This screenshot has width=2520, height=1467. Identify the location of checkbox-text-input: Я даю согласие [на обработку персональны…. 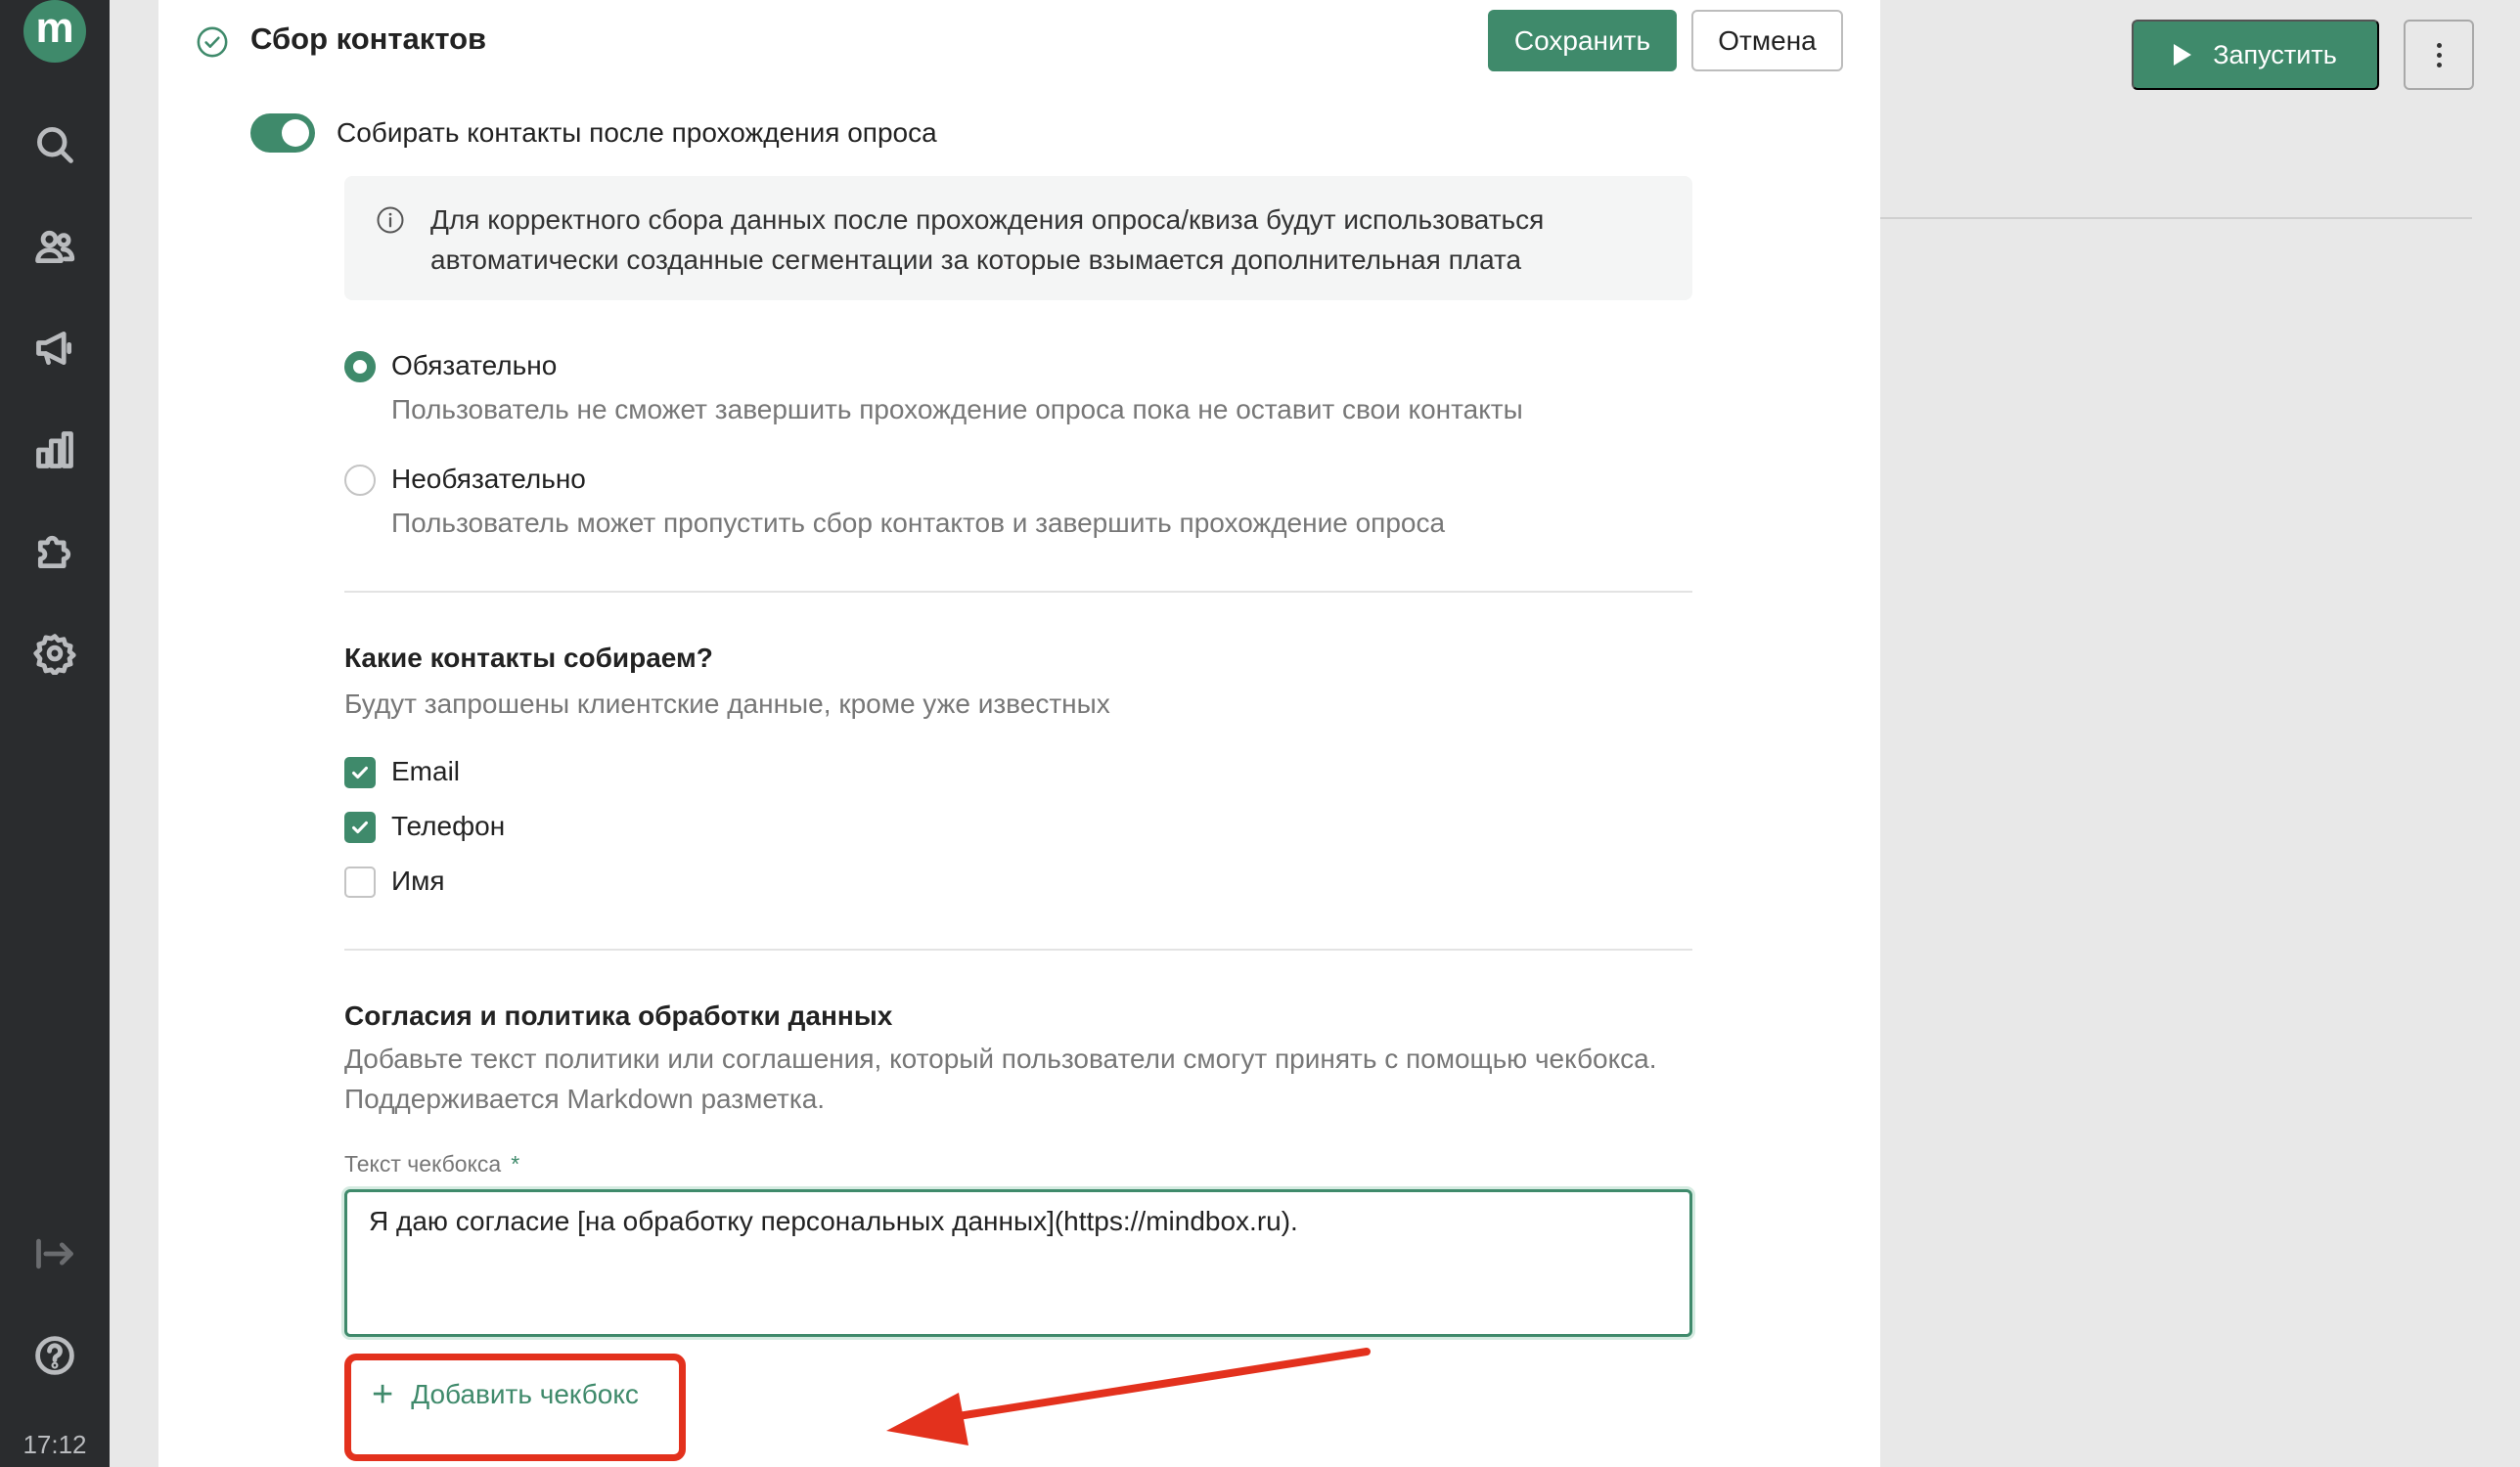
(1018, 1263).